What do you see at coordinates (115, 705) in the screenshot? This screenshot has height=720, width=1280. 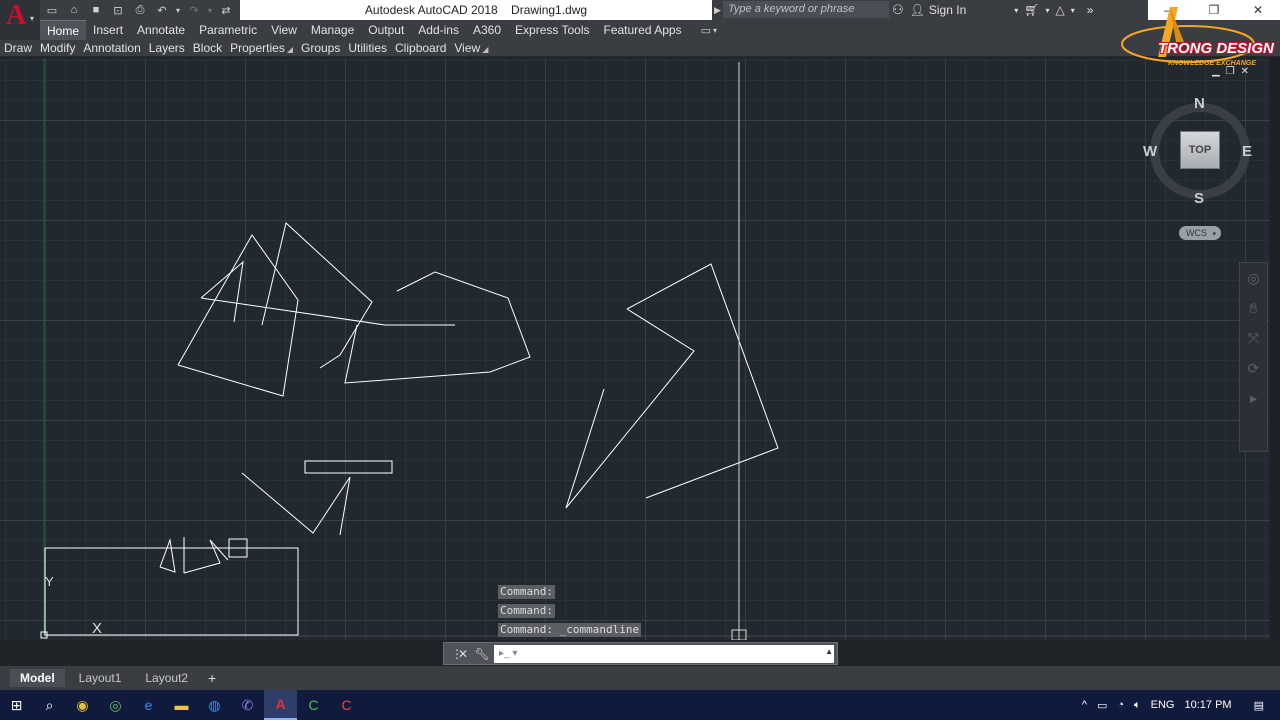 I see `browser-icon: ◎` at bounding box center [115, 705].